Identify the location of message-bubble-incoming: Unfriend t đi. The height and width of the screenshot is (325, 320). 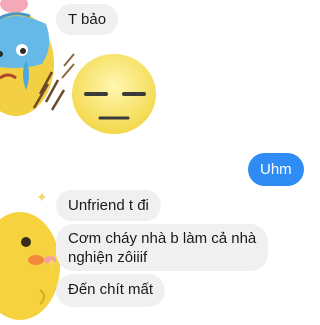
(108, 205).